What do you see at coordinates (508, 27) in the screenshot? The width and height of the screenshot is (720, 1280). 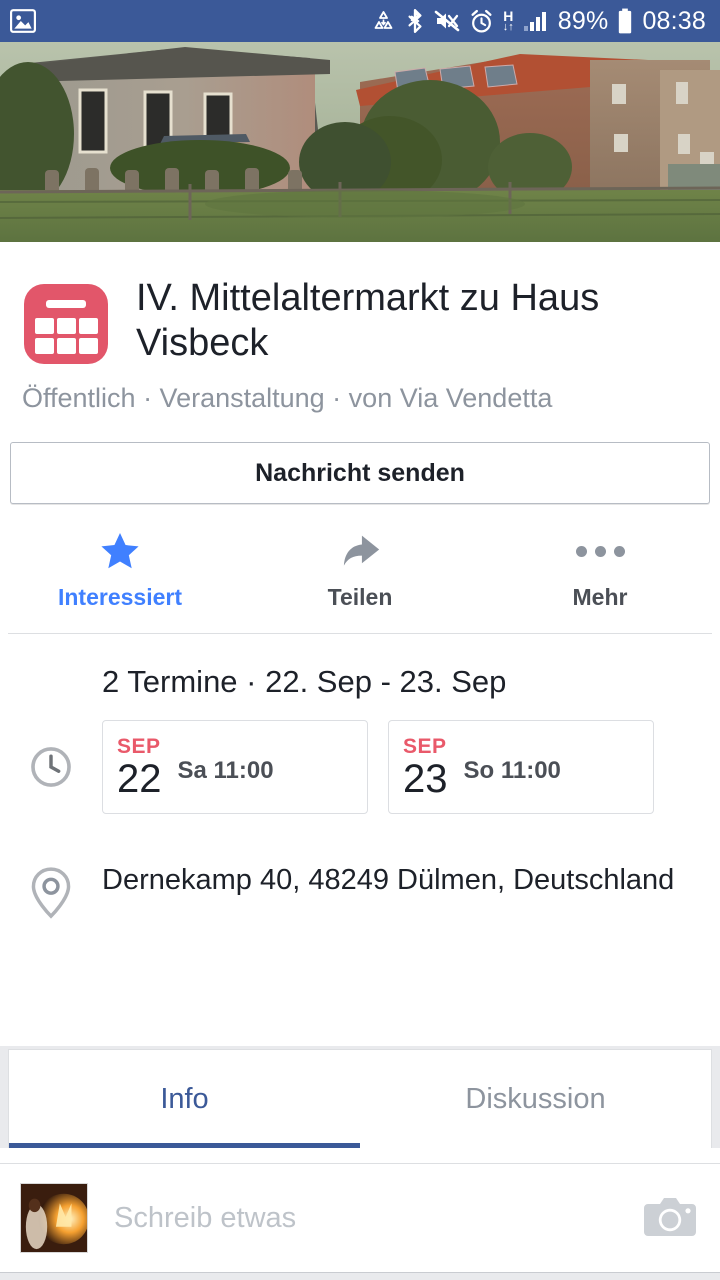 I see `network-arrows: ↓↑` at bounding box center [508, 27].